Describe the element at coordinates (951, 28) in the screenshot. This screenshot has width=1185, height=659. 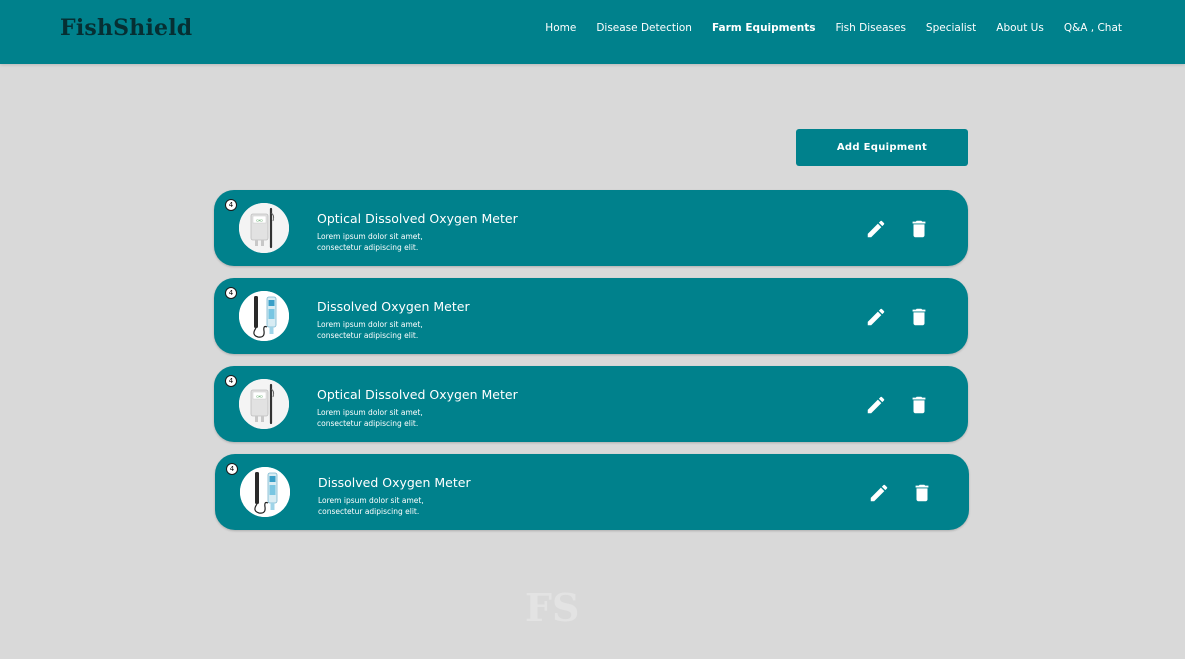
I see `nav-specialist: Specialist` at that location.